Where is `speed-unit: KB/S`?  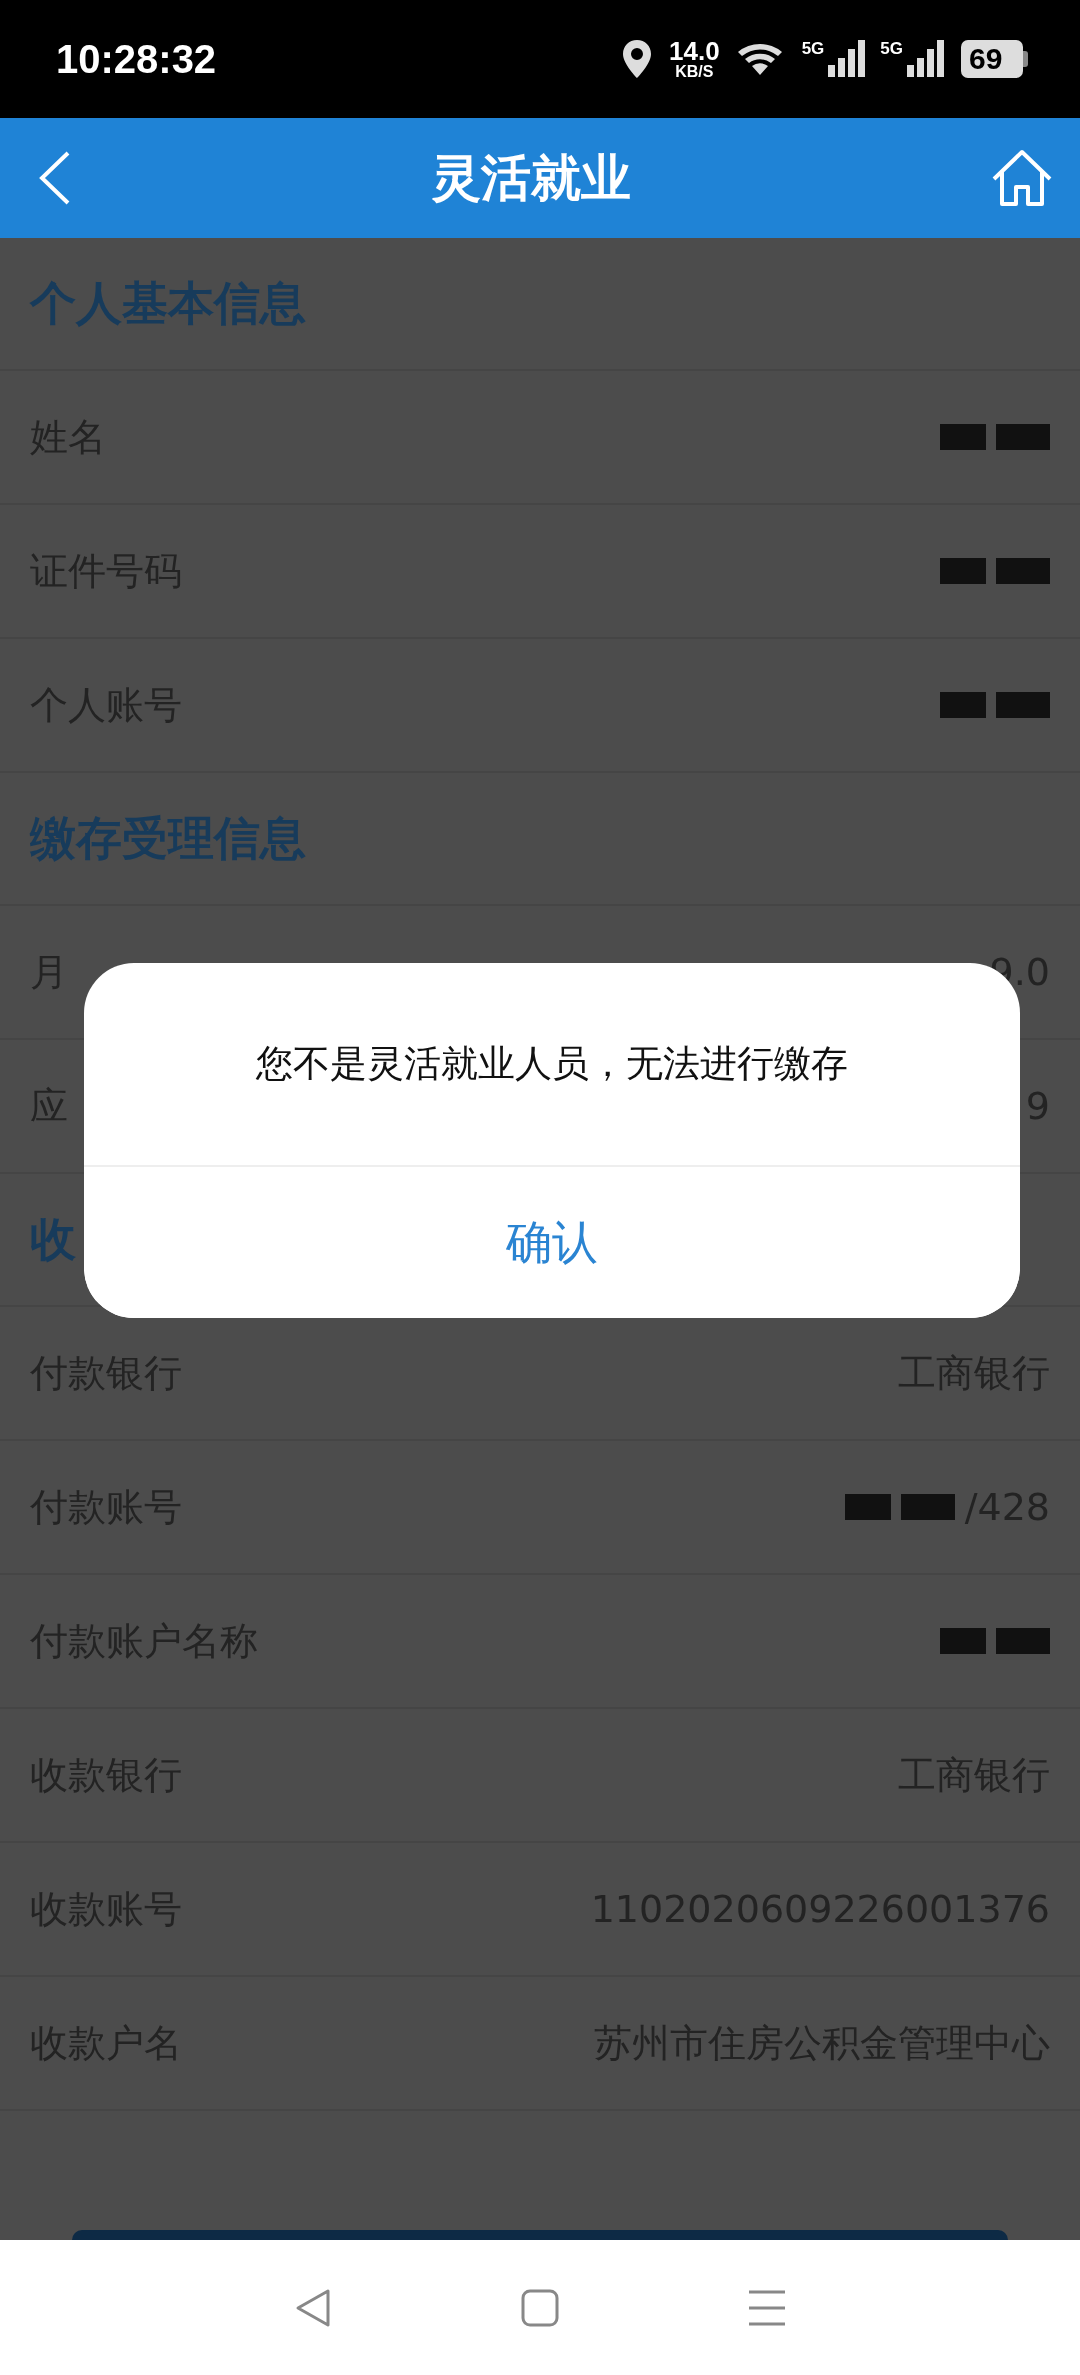 speed-unit: KB/S is located at coordinates (694, 72).